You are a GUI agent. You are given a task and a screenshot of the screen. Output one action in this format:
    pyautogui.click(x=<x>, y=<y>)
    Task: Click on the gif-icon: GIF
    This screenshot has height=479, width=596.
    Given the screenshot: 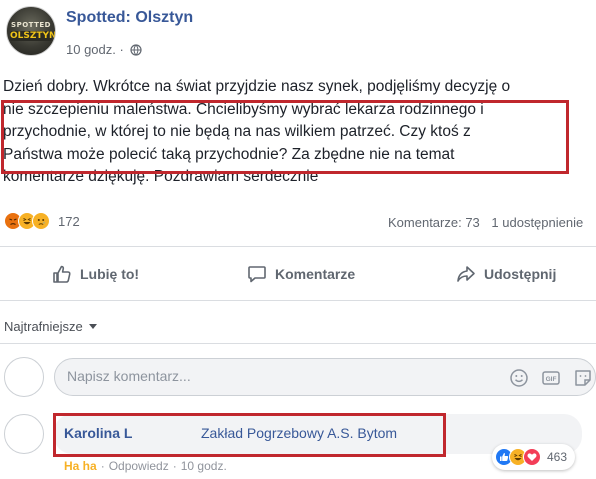 What is the action you would take?
    pyautogui.click(x=551, y=378)
    